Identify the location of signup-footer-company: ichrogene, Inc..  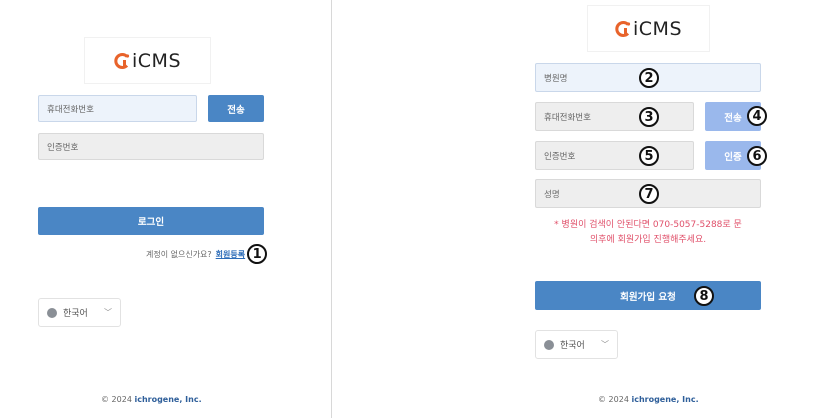
(665, 399).